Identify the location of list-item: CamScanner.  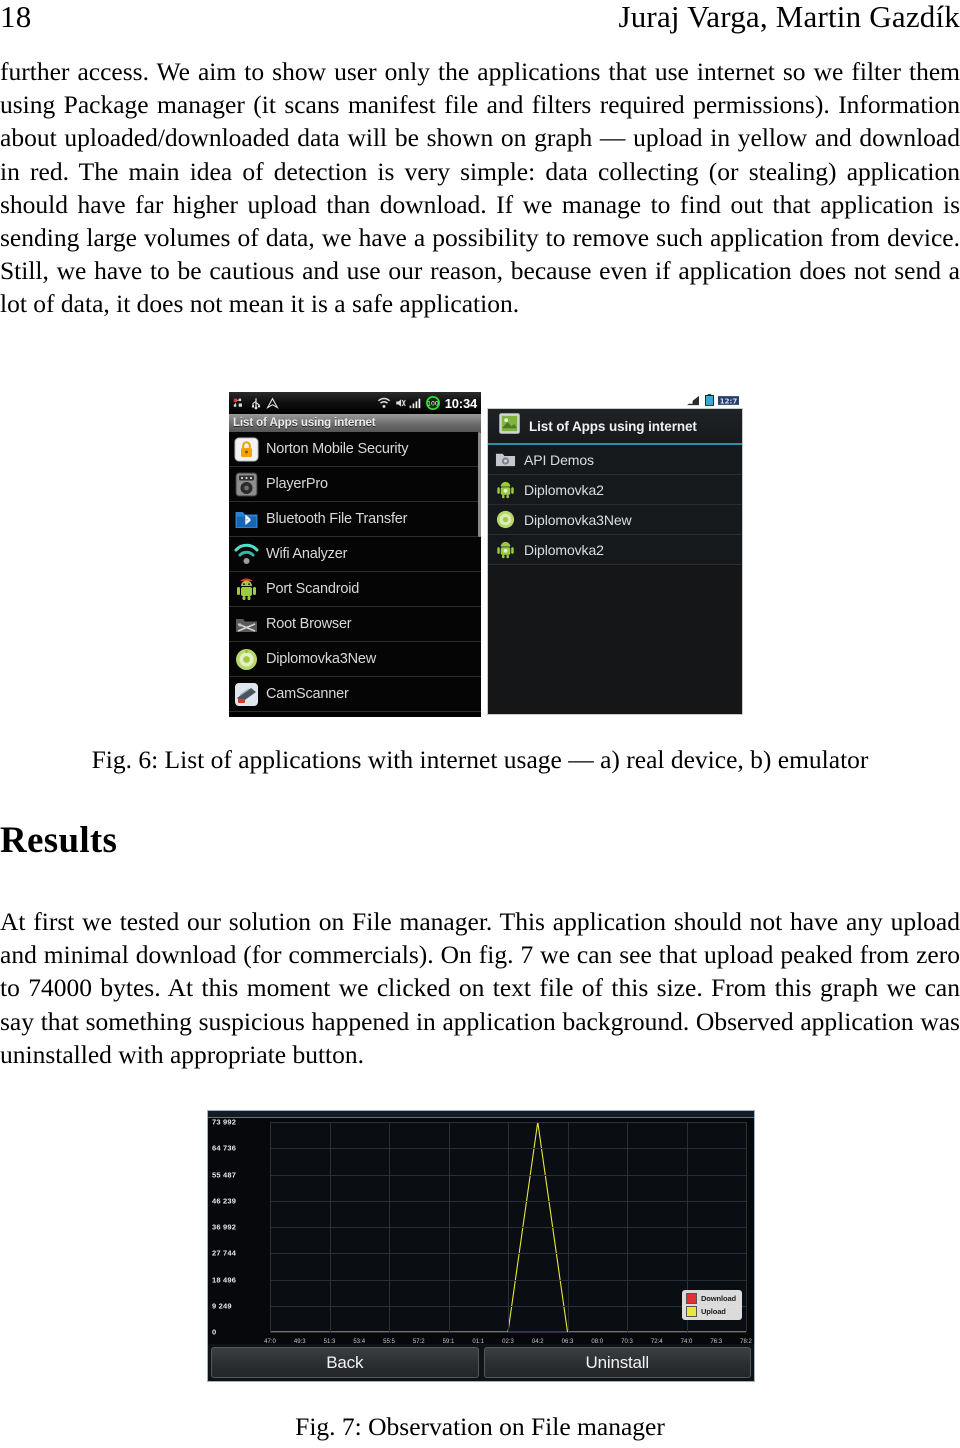
(355, 694).